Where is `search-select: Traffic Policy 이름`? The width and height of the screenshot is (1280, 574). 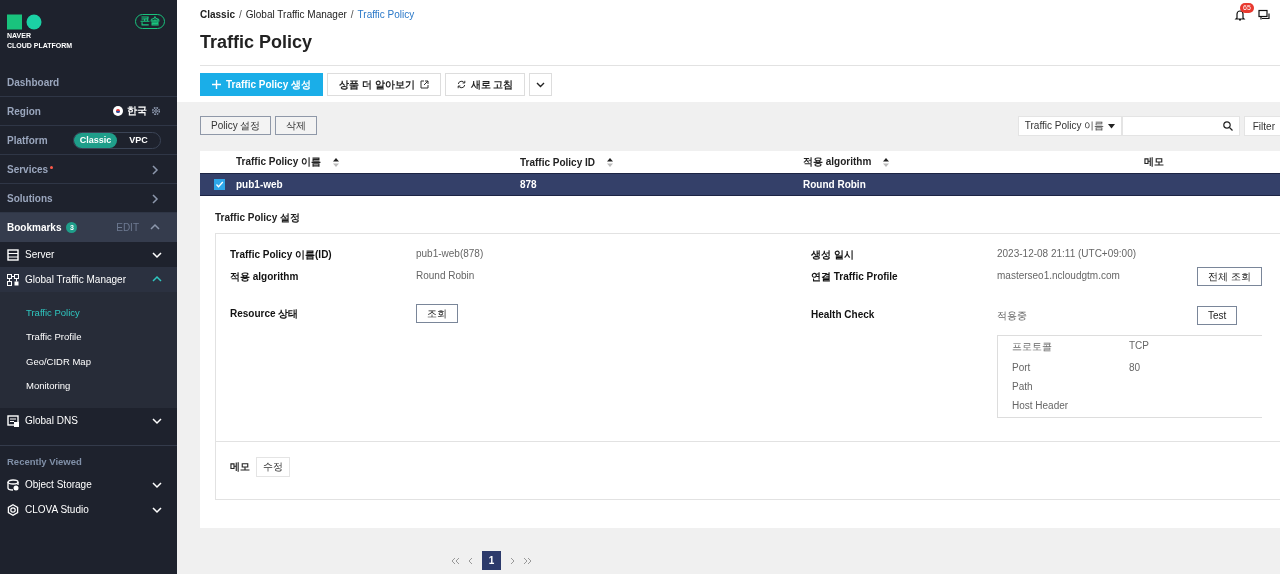
search-select: Traffic Policy 이름 is located at coordinates (1069, 126).